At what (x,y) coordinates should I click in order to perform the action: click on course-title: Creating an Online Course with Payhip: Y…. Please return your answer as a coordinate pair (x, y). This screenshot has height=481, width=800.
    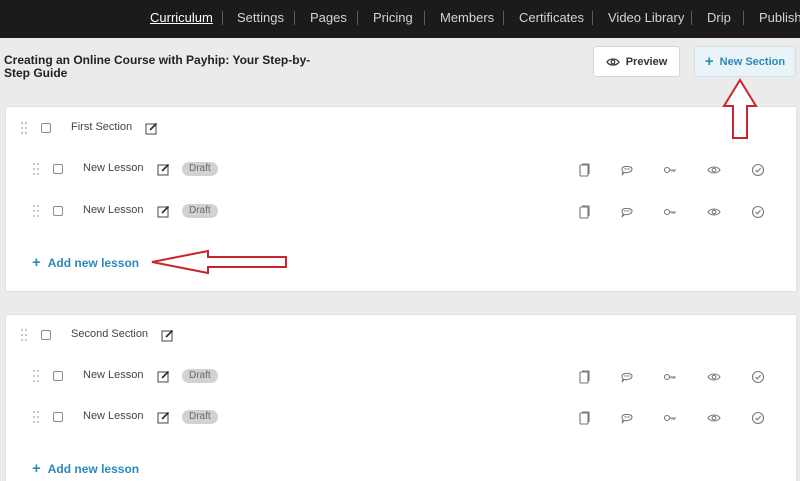
    Looking at the image, I should click on (157, 66).